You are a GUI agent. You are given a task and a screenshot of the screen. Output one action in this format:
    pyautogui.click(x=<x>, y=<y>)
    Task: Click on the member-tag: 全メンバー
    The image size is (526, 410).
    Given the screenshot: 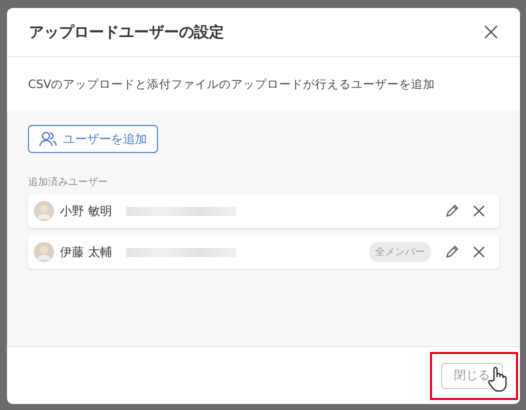 What is the action you would take?
    pyautogui.click(x=400, y=252)
    